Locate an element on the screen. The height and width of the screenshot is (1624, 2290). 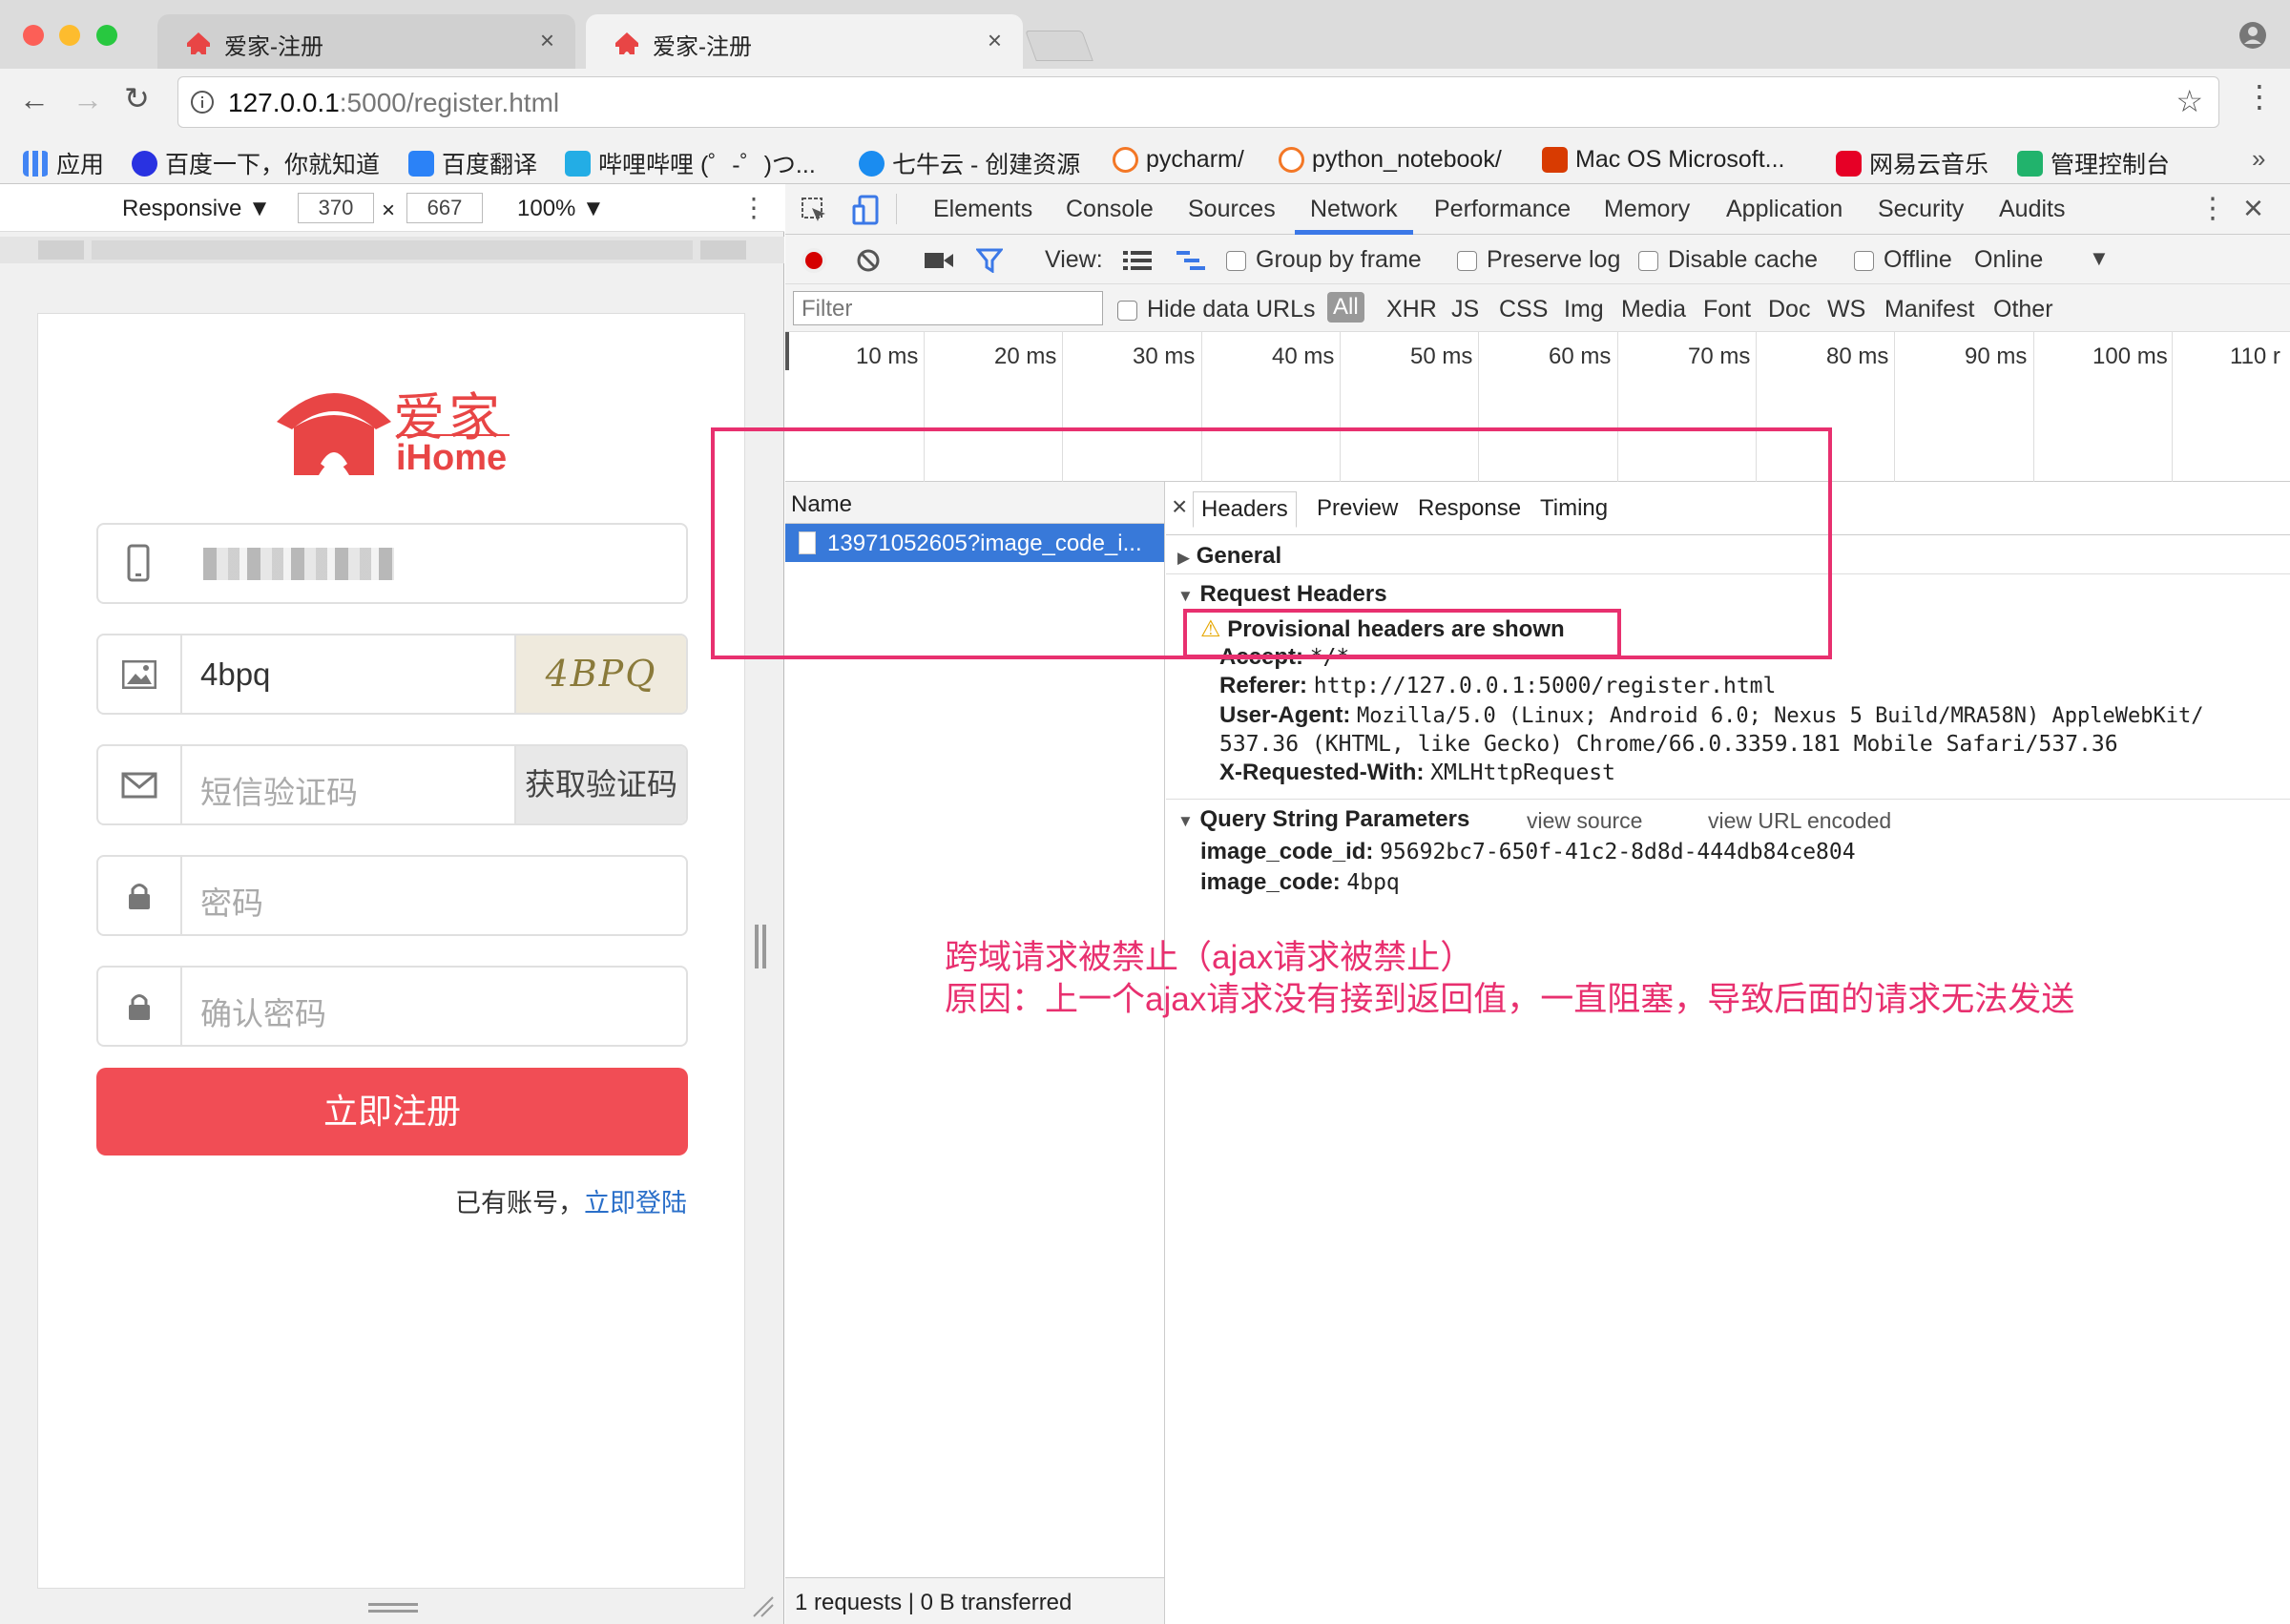
offline-checkbox: Offline is located at coordinates (1903, 260).